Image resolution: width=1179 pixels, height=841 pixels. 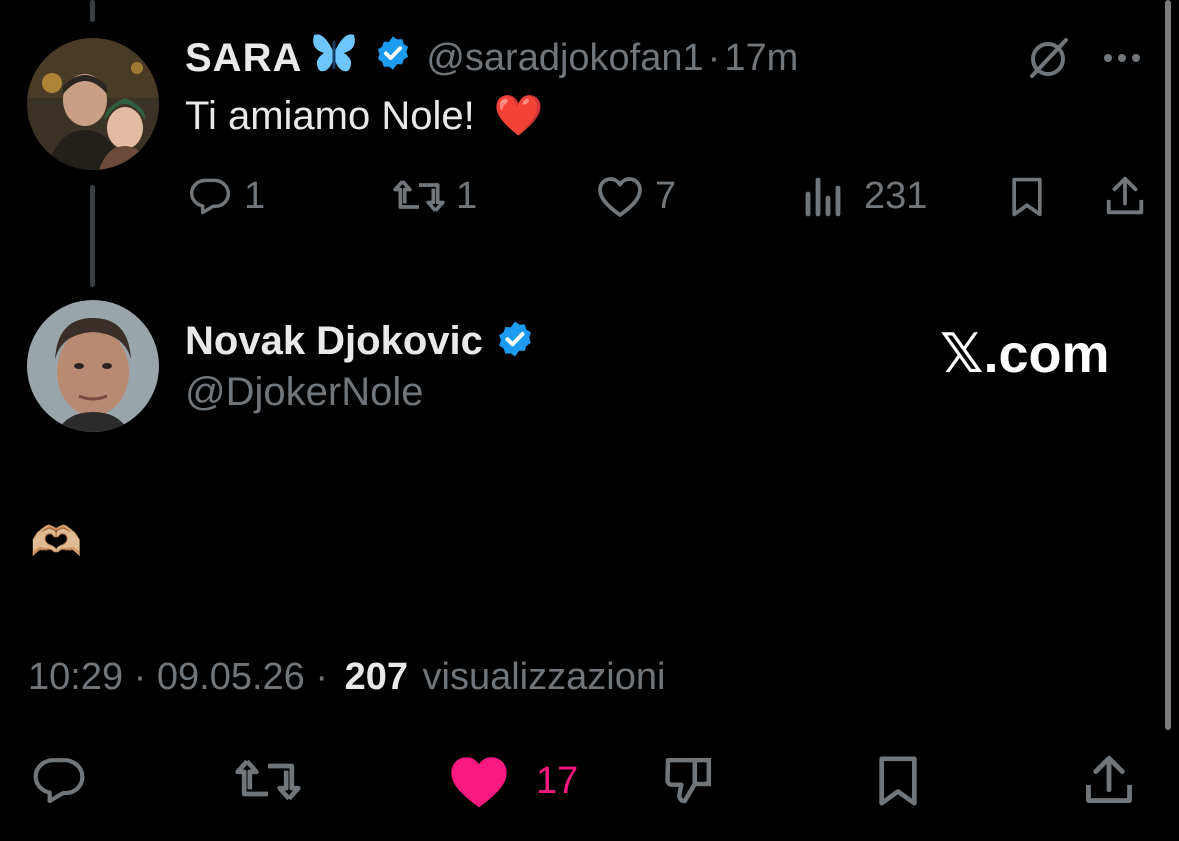 What do you see at coordinates (92, 11) in the screenshot?
I see `thread-line-top` at bounding box center [92, 11].